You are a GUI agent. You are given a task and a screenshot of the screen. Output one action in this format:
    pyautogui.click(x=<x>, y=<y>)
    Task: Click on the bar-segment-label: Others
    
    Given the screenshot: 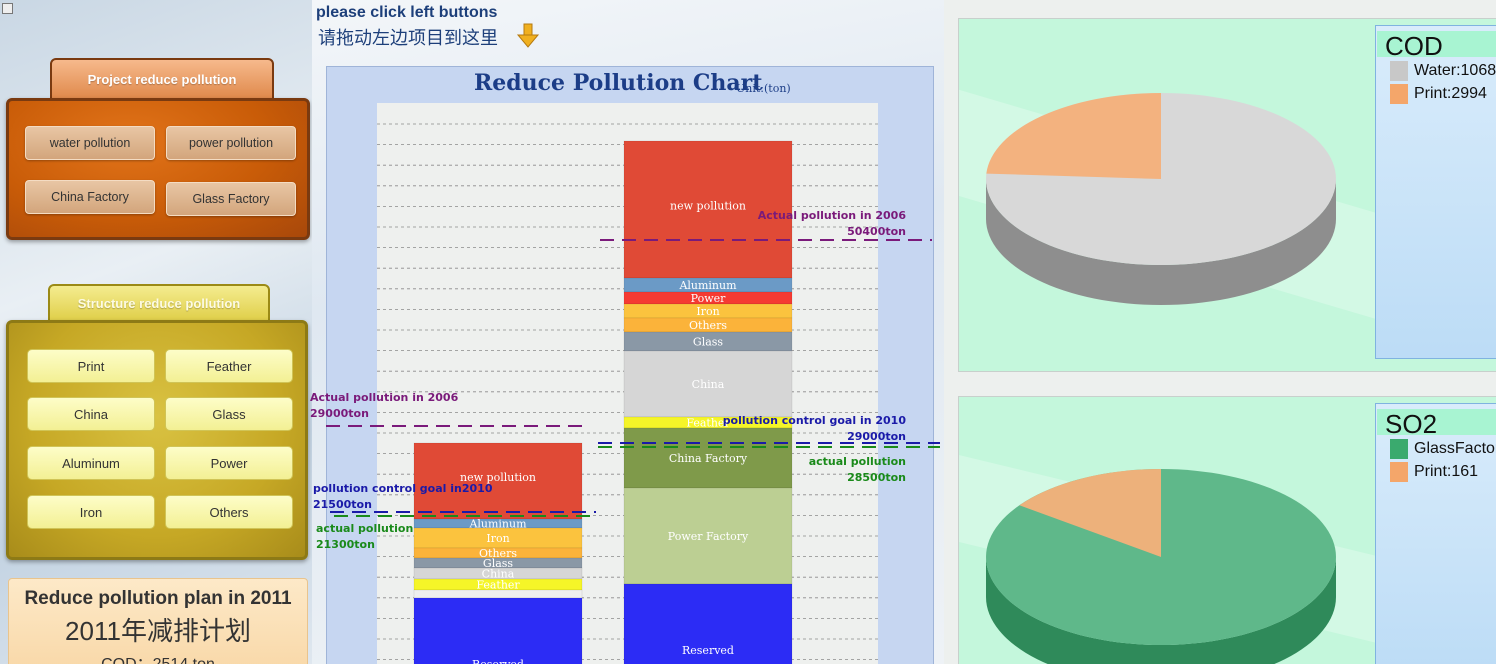 What is the action you would take?
    pyautogui.click(x=708, y=325)
    